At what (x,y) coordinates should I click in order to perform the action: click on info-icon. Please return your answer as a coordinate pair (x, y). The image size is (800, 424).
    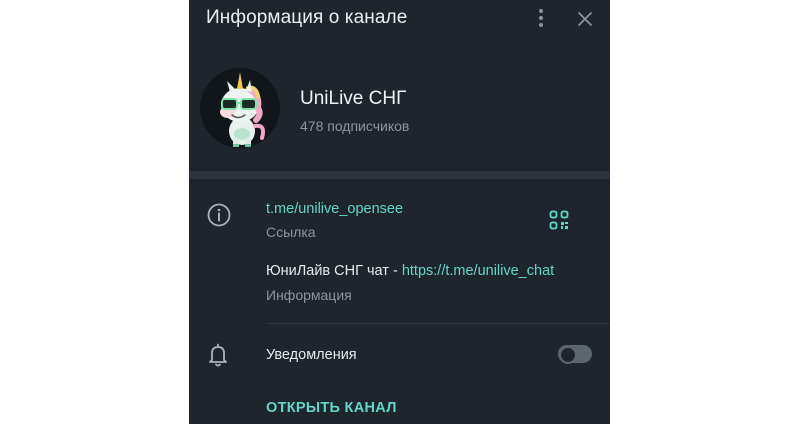
    Looking at the image, I should click on (219, 217).